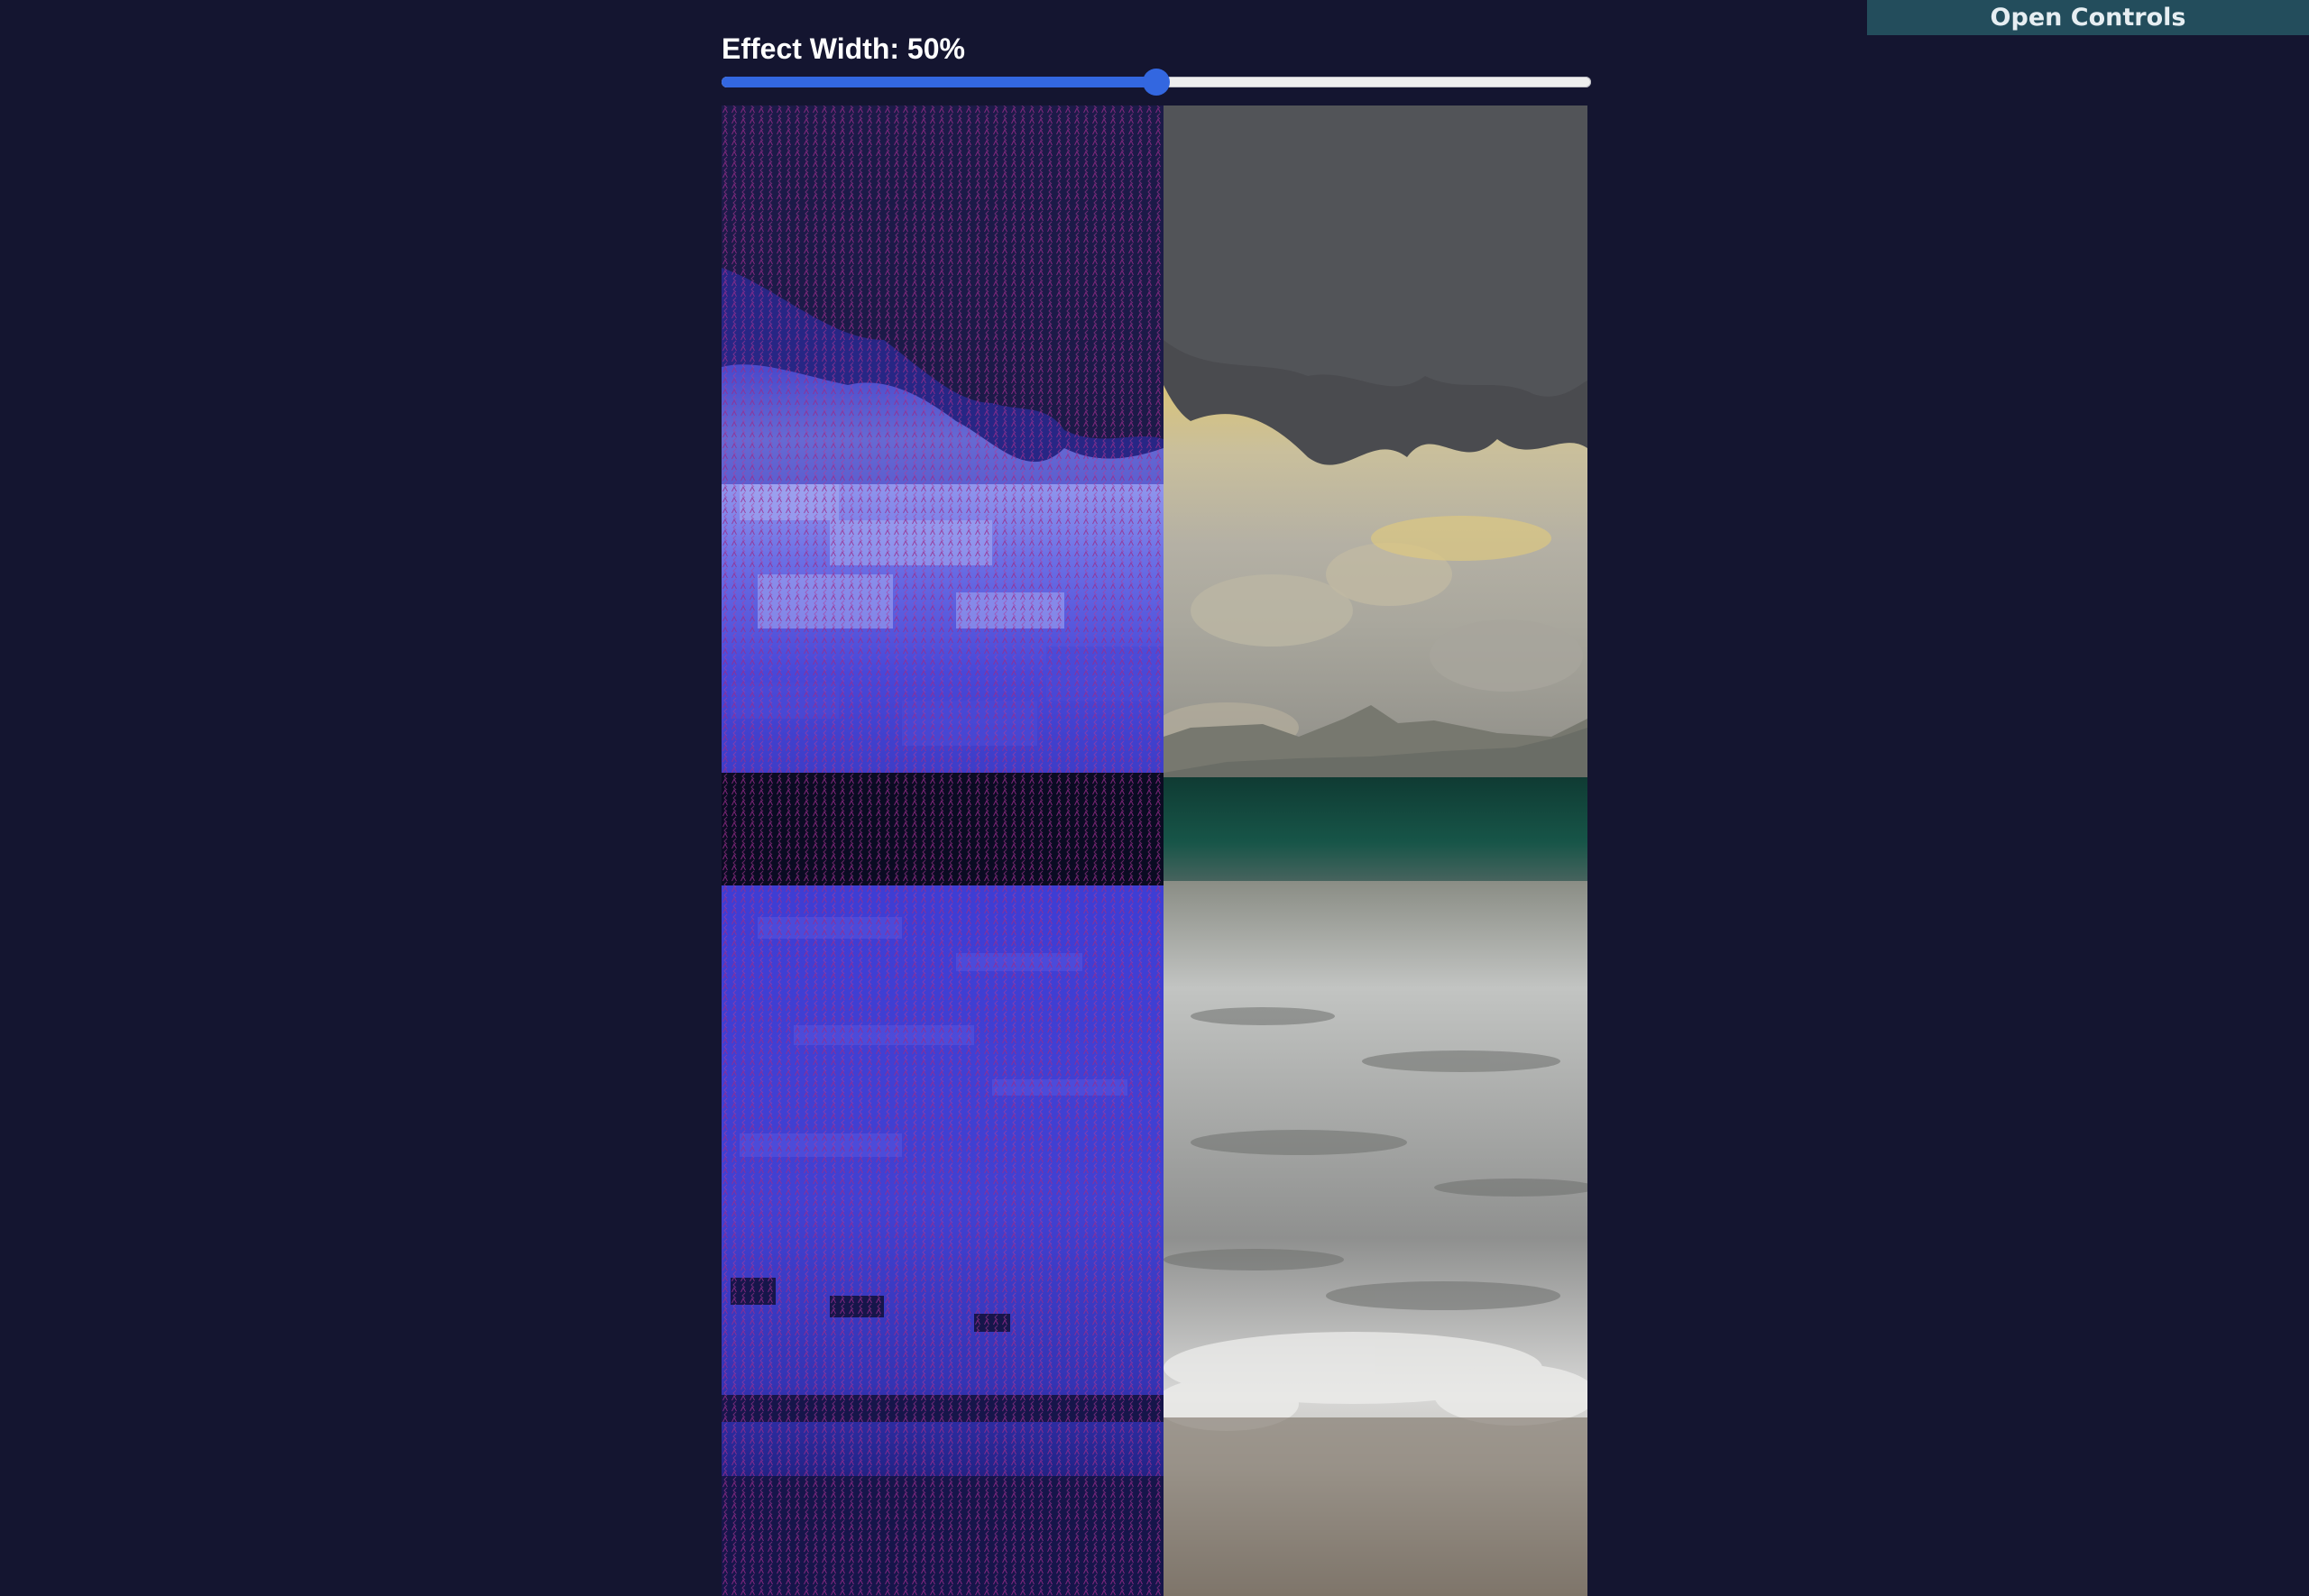 Image resolution: width=2309 pixels, height=1596 pixels. I want to click on open-controls-button: Open Controls, so click(2088, 17).